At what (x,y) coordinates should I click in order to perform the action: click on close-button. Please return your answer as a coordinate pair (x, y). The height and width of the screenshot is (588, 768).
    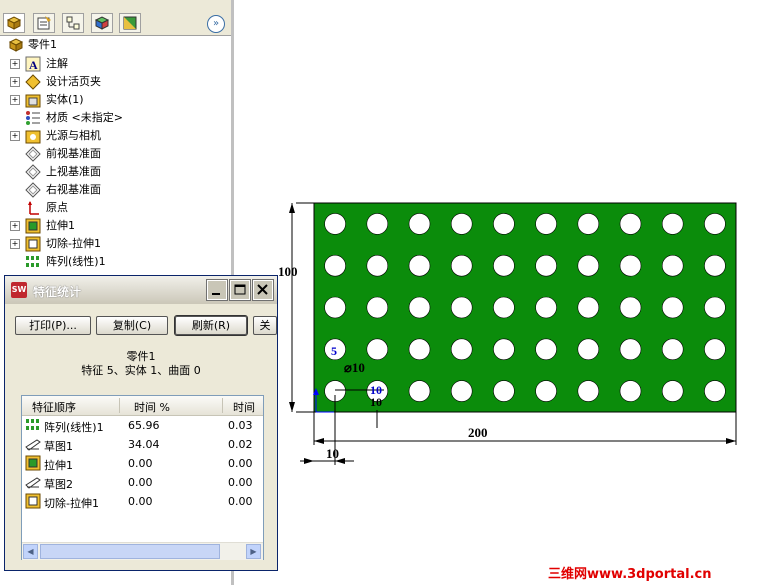
    Looking at the image, I should click on (263, 290).